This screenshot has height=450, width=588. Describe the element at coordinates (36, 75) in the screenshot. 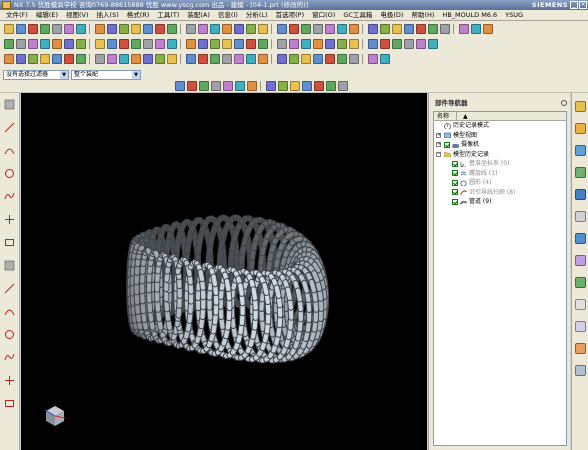

I see `selection-filter-select: 没有选择过滤器 ▼` at that location.